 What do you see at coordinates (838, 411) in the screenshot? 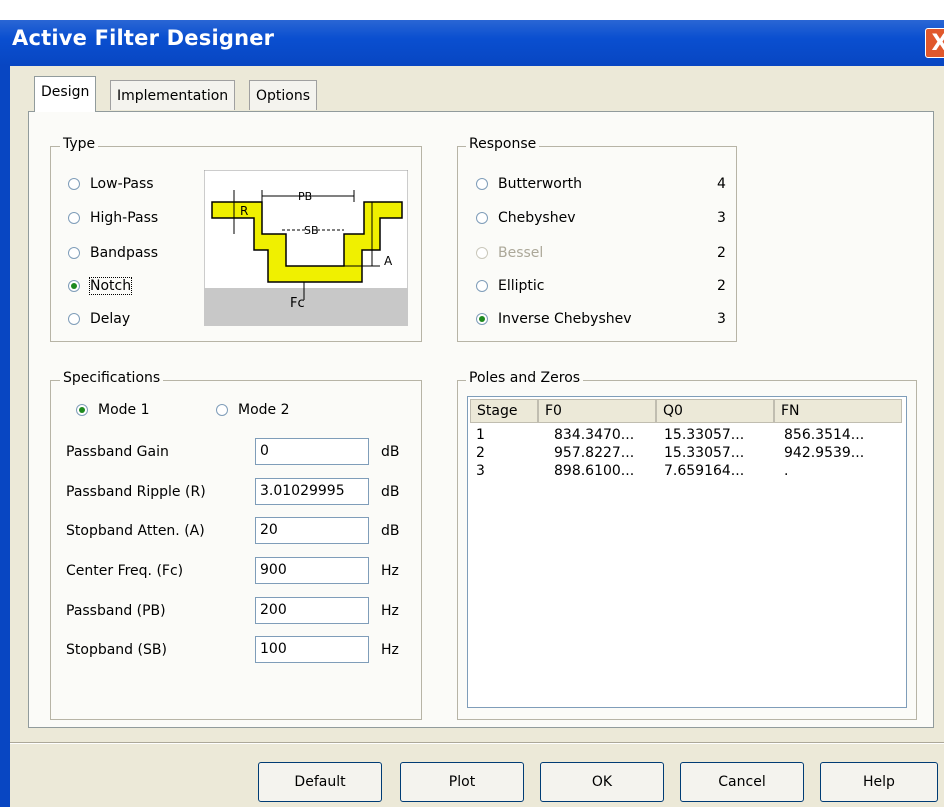
I see `column-header-fn: FN` at bounding box center [838, 411].